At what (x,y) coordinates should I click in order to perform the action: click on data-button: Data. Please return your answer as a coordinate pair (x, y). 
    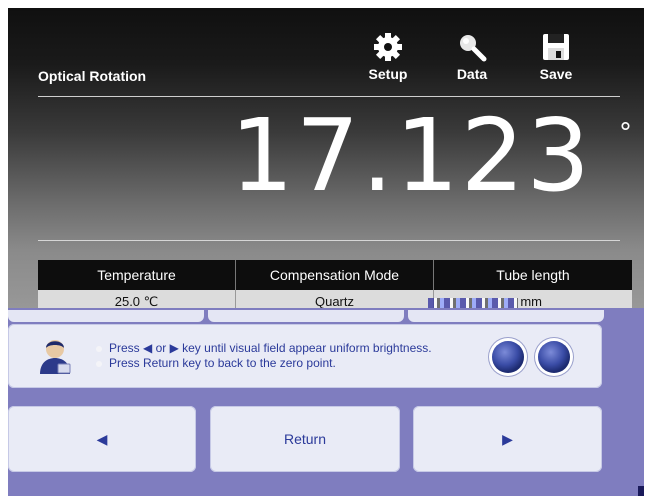
    Looking at the image, I should click on (472, 55).